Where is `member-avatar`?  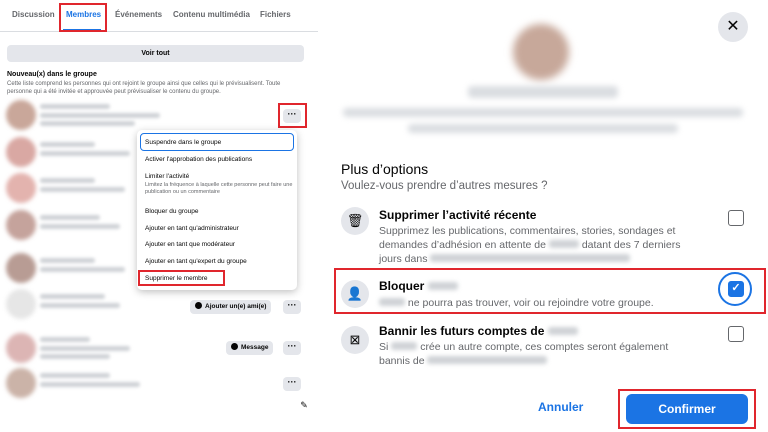 member-avatar is located at coordinates (541, 52).